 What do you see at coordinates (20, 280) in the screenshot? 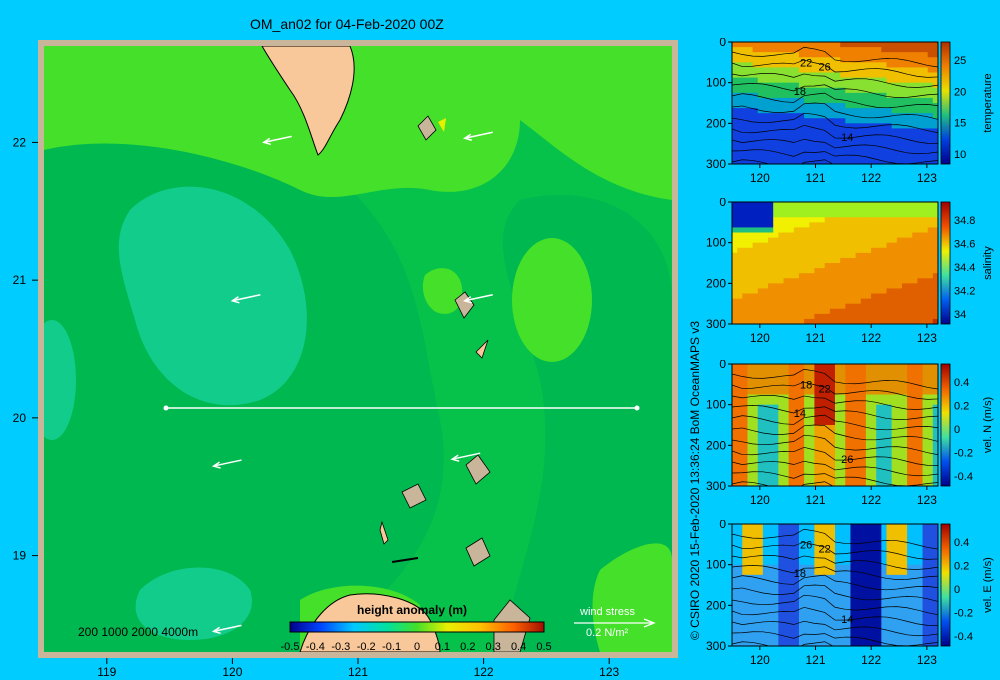
I see `lat-tick-label: 21` at bounding box center [20, 280].